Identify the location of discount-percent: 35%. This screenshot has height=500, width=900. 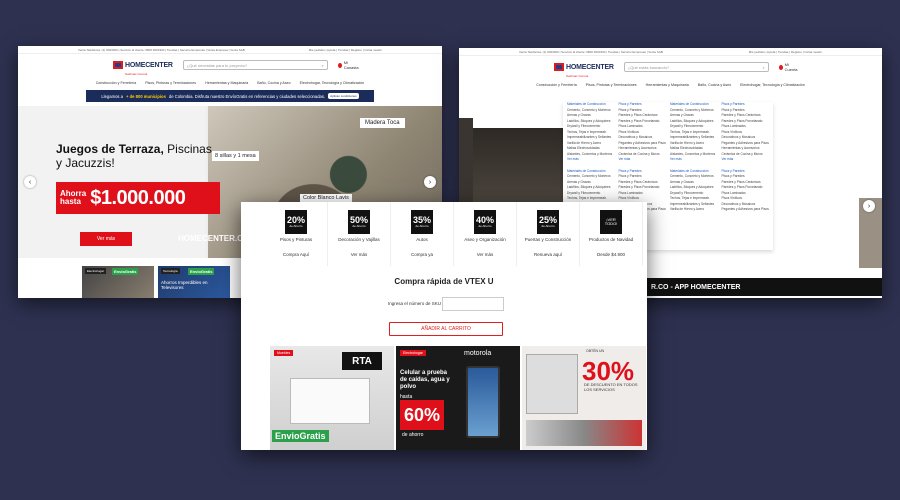
(421, 219).